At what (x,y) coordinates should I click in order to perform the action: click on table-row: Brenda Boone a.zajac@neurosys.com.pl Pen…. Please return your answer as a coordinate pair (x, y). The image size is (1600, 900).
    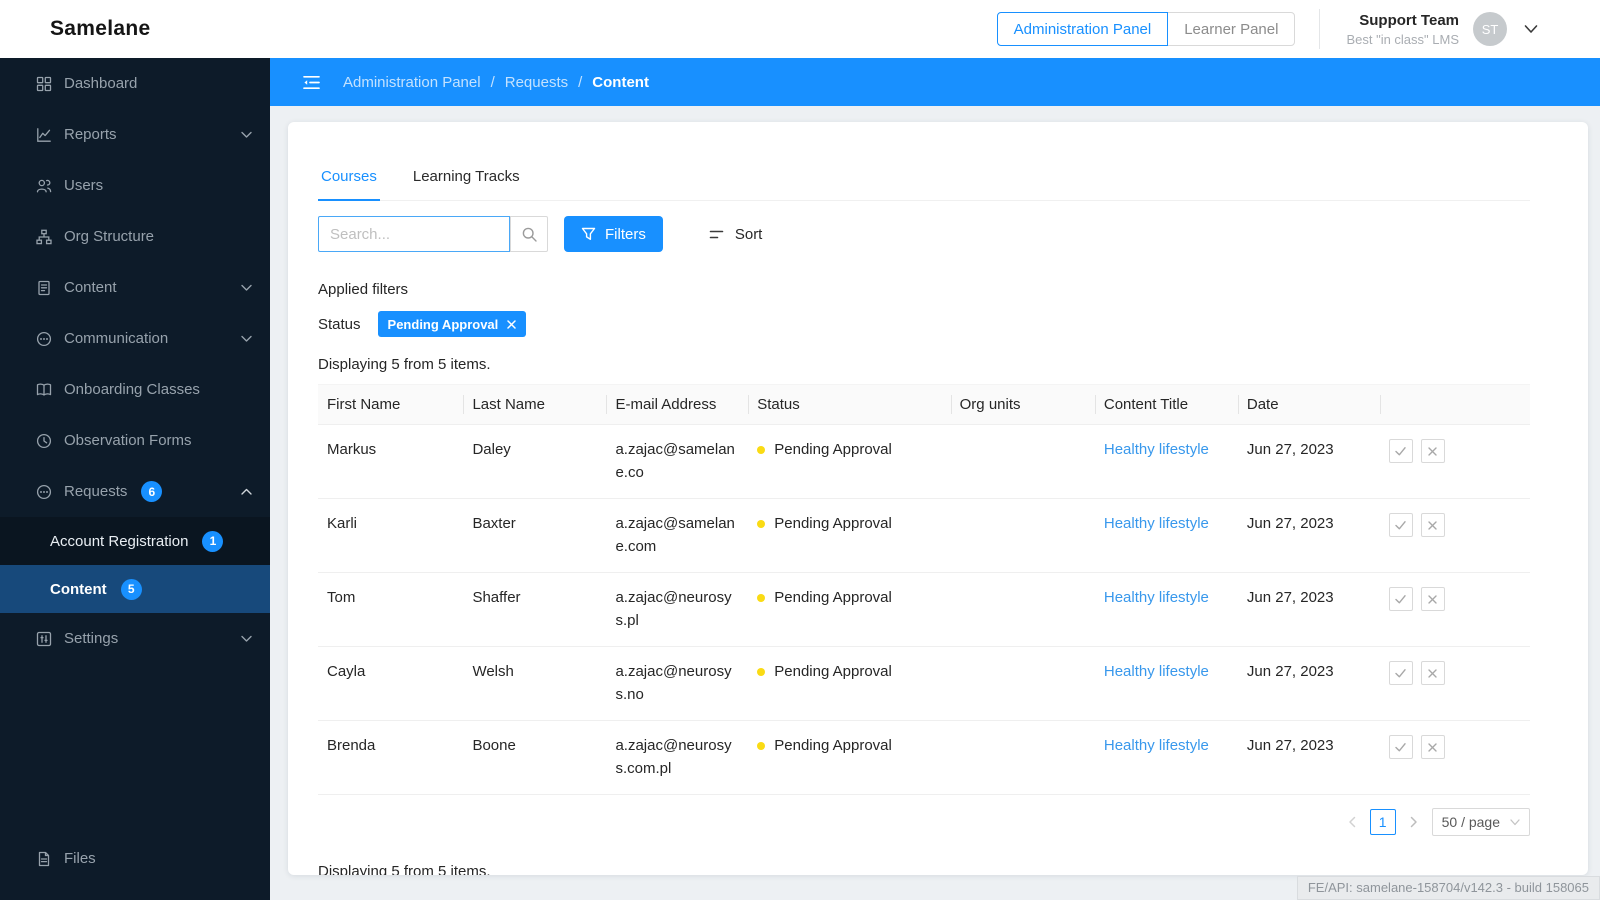
    Looking at the image, I should click on (924, 757).